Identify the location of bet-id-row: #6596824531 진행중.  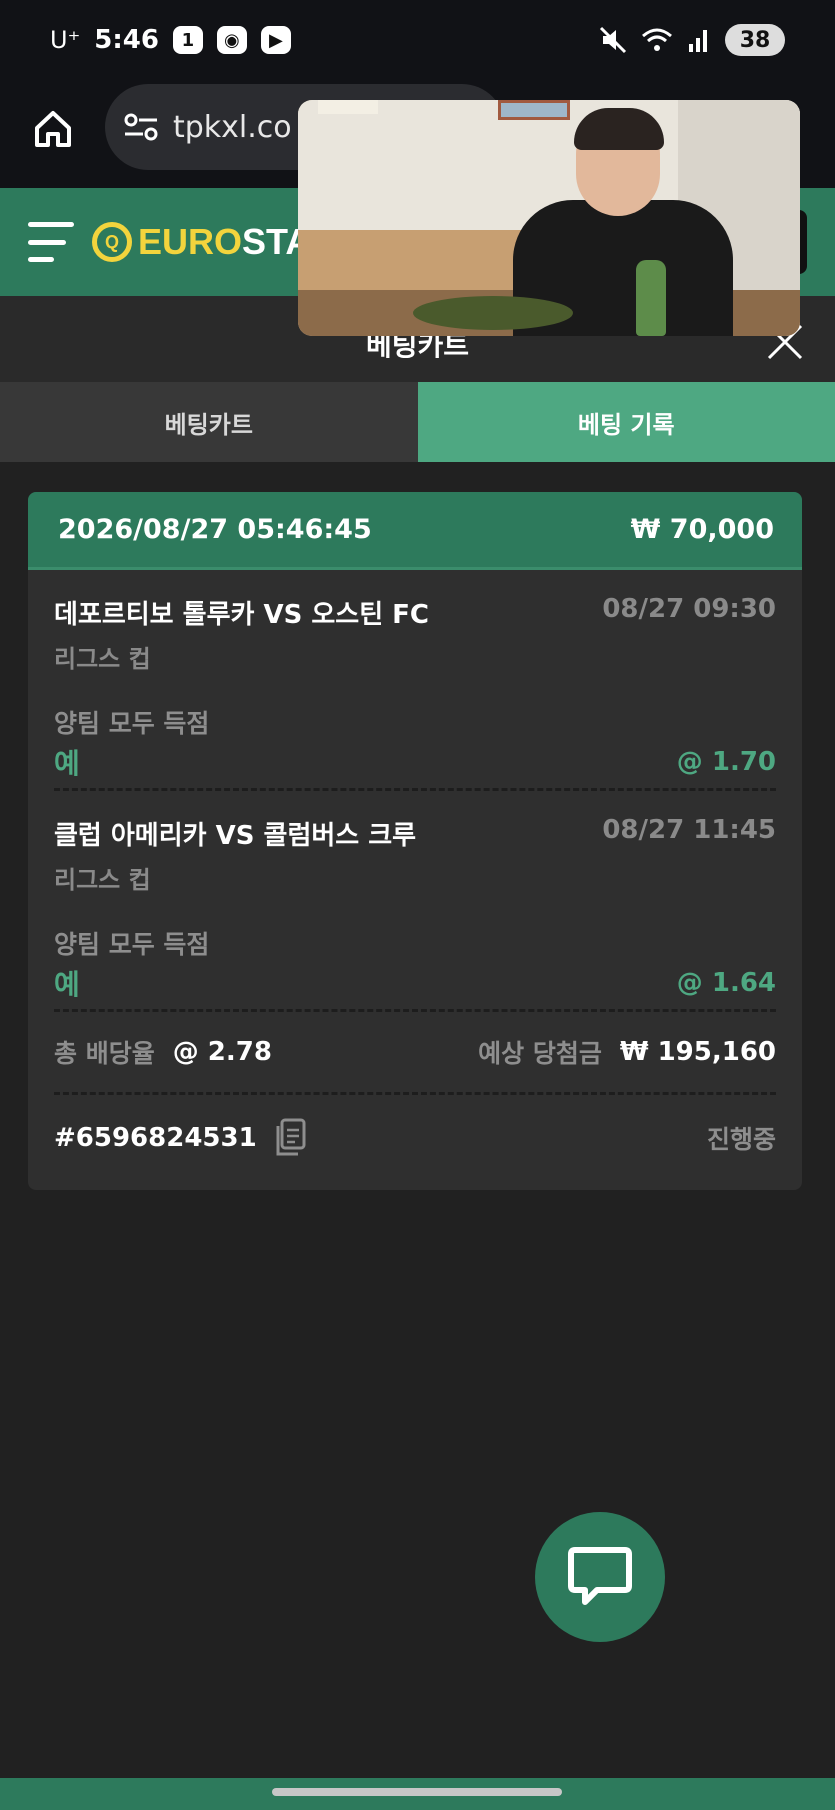
(415, 1138).